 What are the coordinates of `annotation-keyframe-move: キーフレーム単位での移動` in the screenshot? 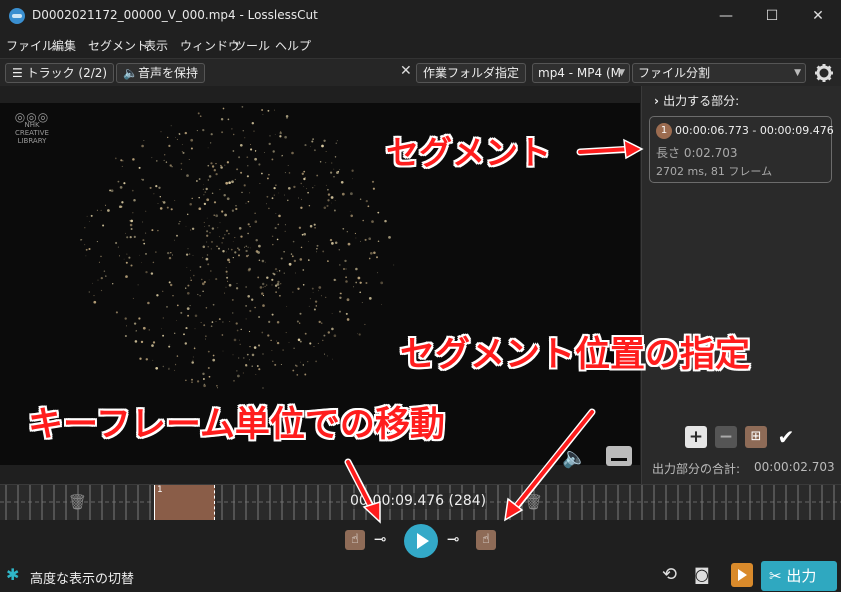 It's located at (236, 425).